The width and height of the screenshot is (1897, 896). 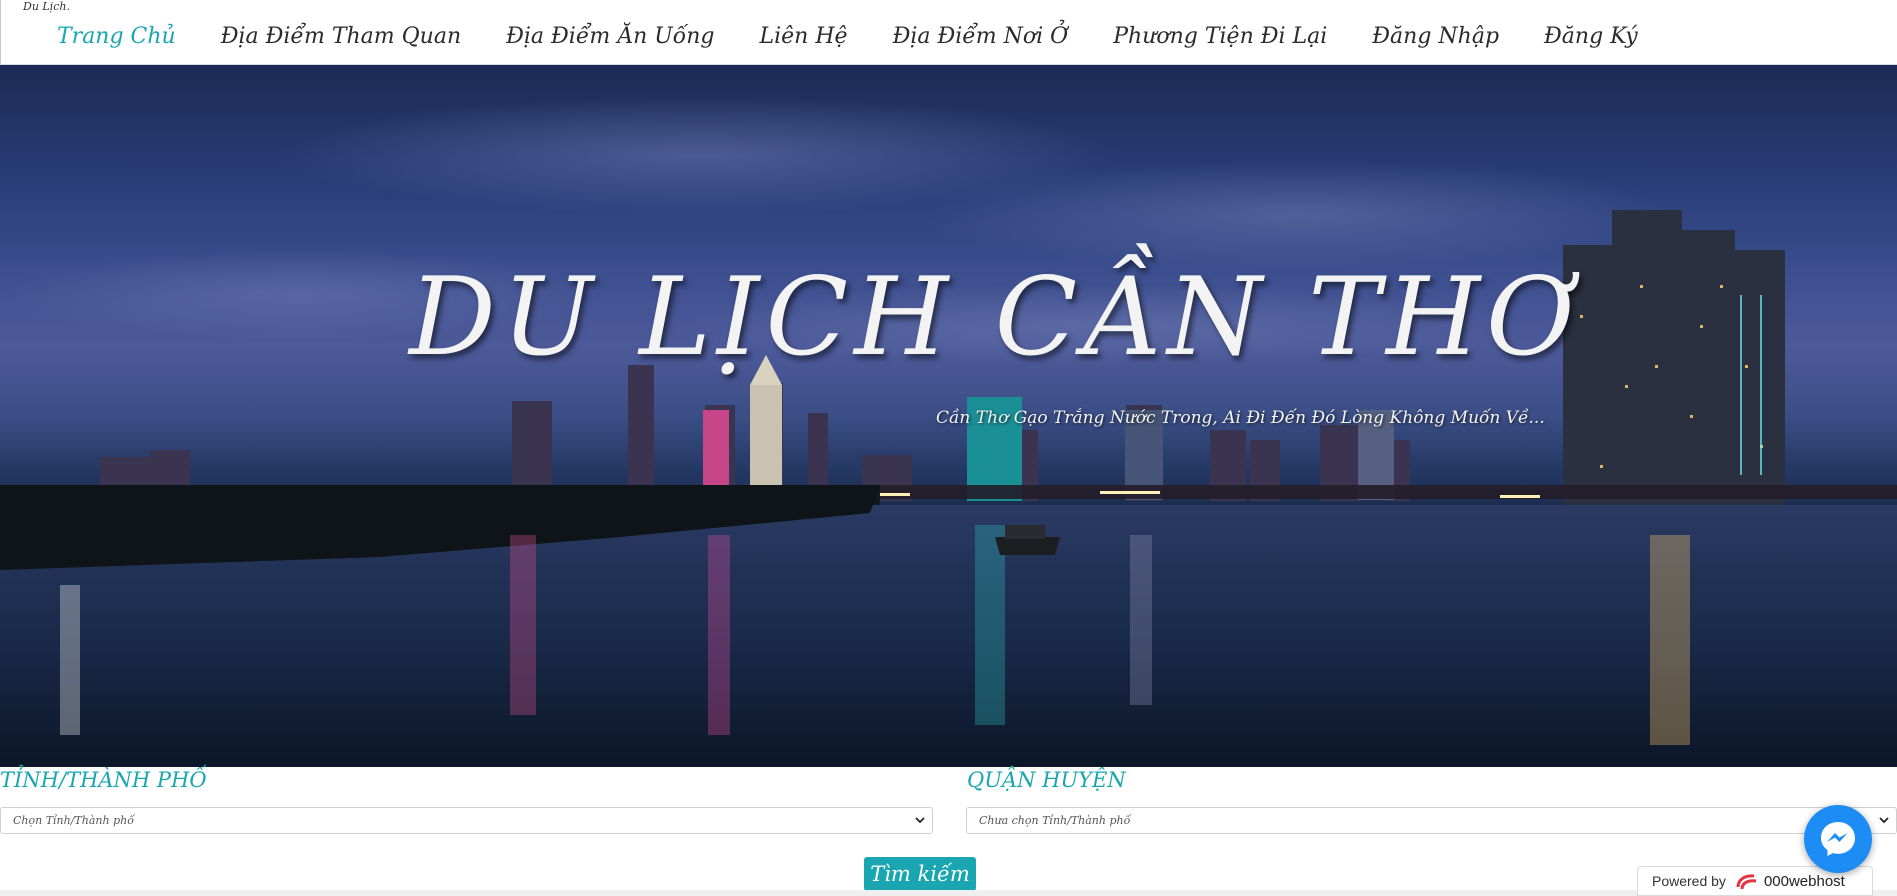 What do you see at coordinates (1746, 882) in the screenshot?
I see `webhost-swirl-icon` at bounding box center [1746, 882].